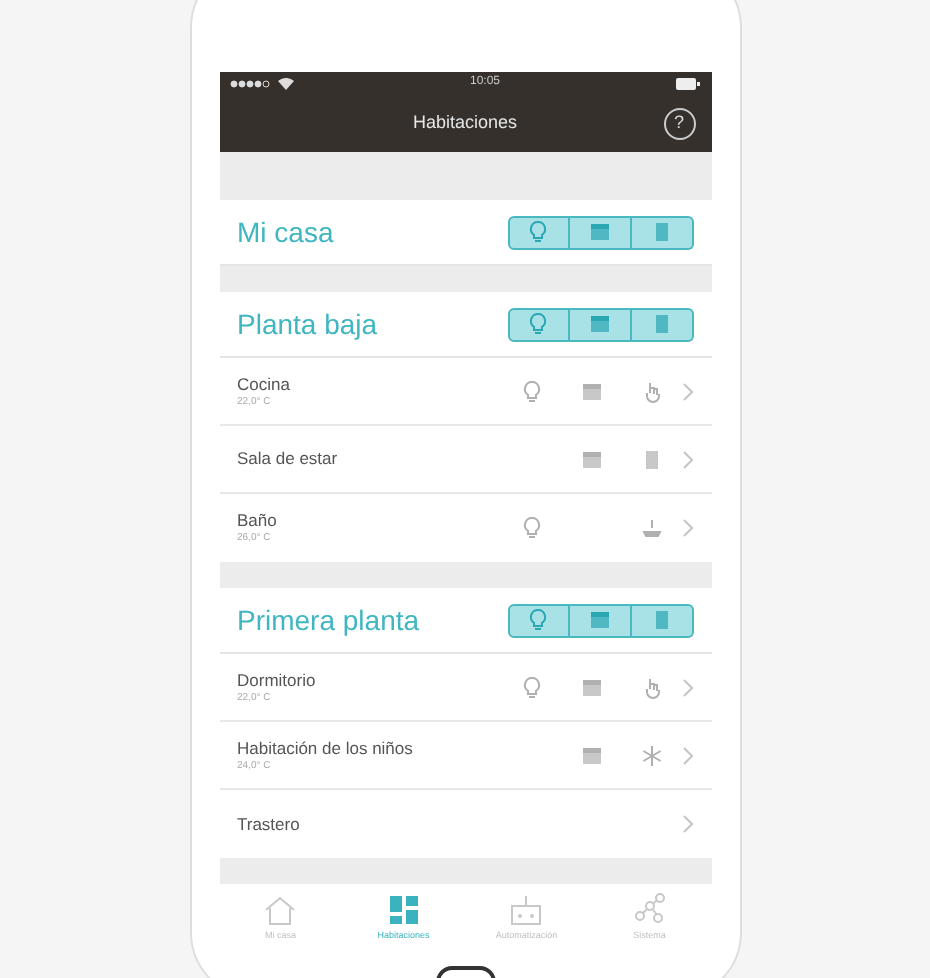 This screenshot has width=930, height=978. What do you see at coordinates (277, 680) in the screenshot?
I see `room-name: Dormitorio` at bounding box center [277, 680].